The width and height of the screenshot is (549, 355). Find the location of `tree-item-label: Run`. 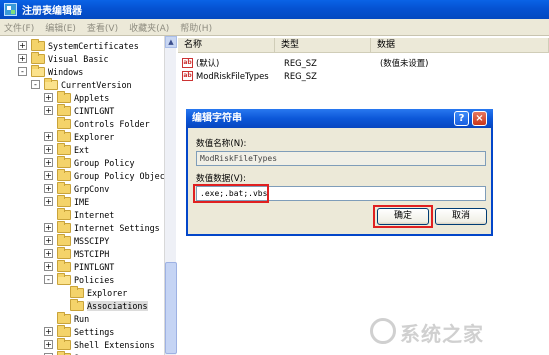

tree-item-label: Run is located at coordinates (82, 318).